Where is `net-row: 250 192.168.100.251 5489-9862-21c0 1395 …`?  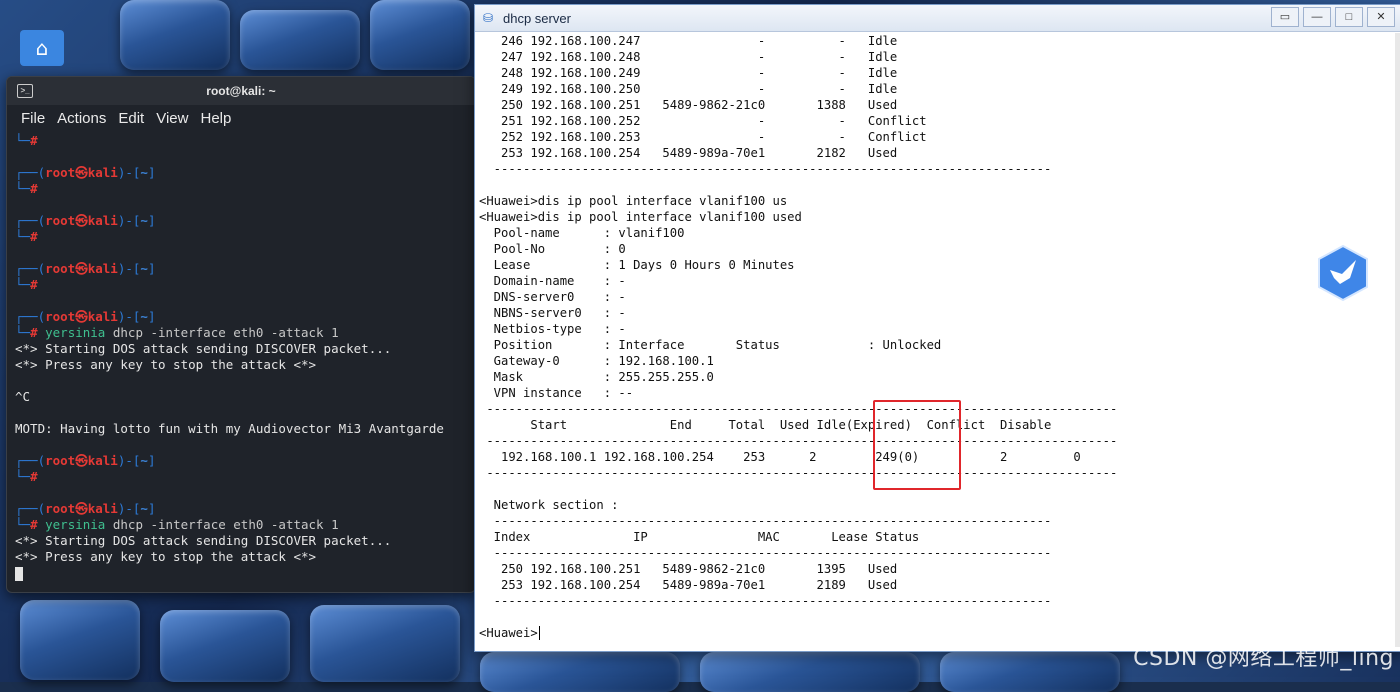
net-row: 250 192.168.100.251 5489-9862-21c0 1395 … is located at coordinates (688, 569).